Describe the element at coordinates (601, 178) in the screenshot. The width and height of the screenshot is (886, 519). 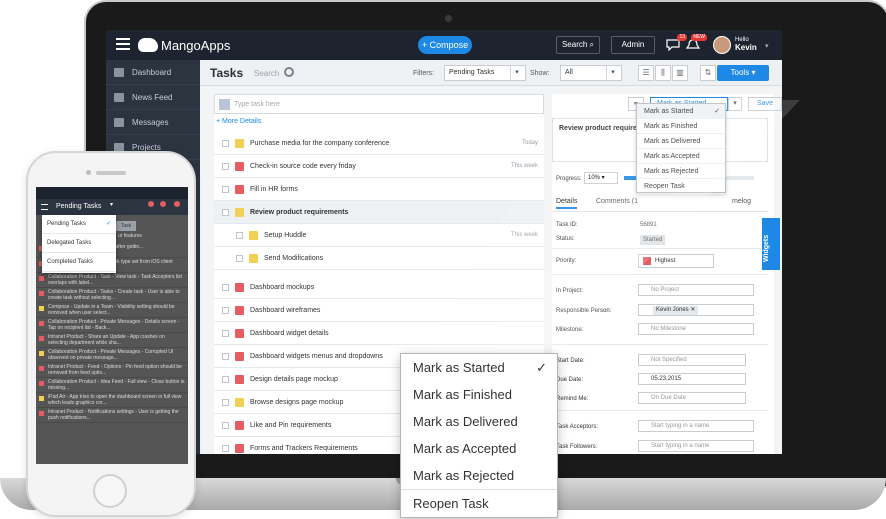
I see `progress-select: 10% ▾` at that location.